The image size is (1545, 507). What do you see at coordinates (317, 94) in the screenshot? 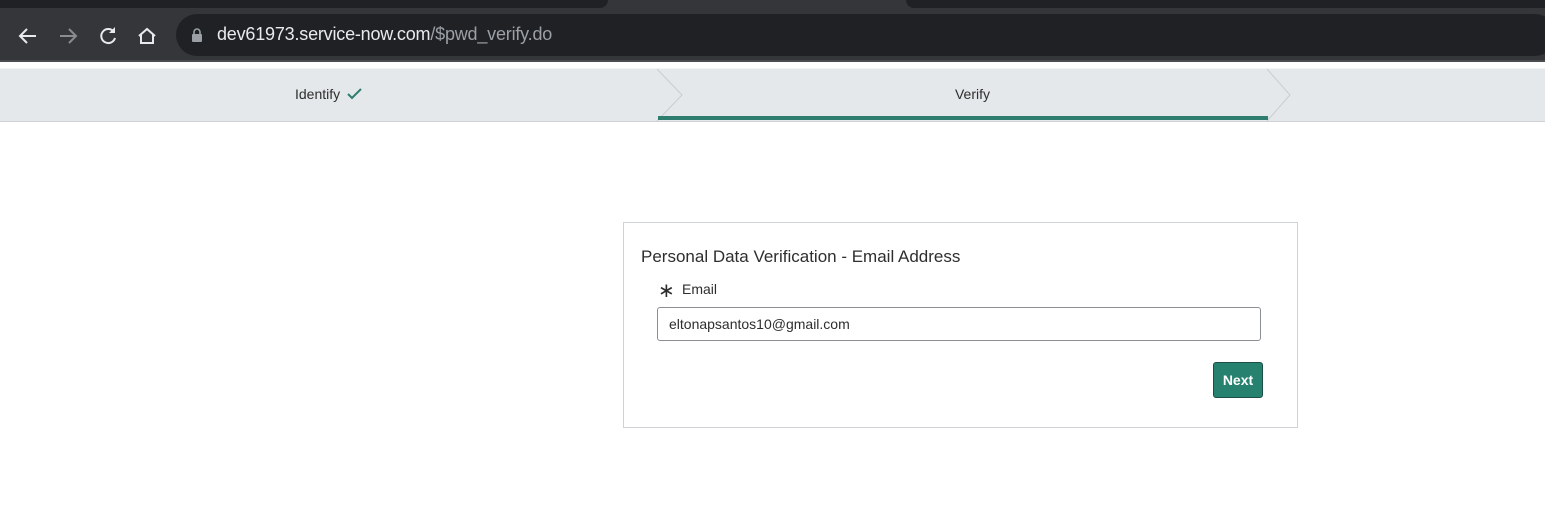
I see `step-label: Identify` at bounding box center [317, 94].